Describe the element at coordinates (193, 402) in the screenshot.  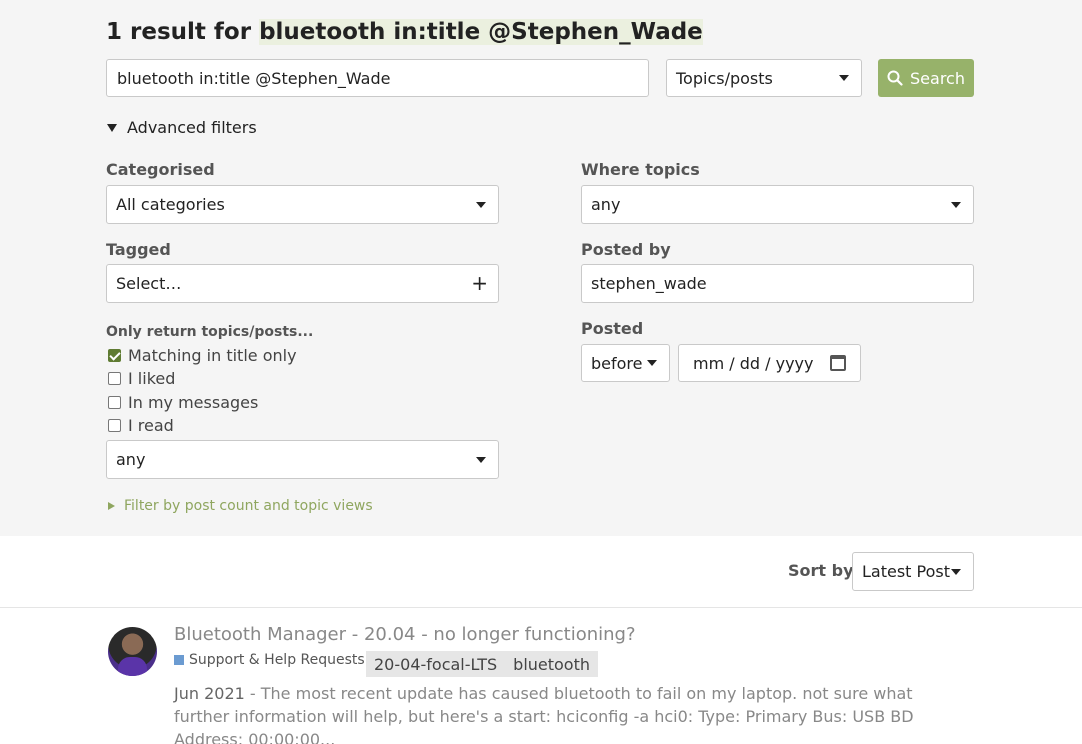
I see `check-label: In my messages` at that location.